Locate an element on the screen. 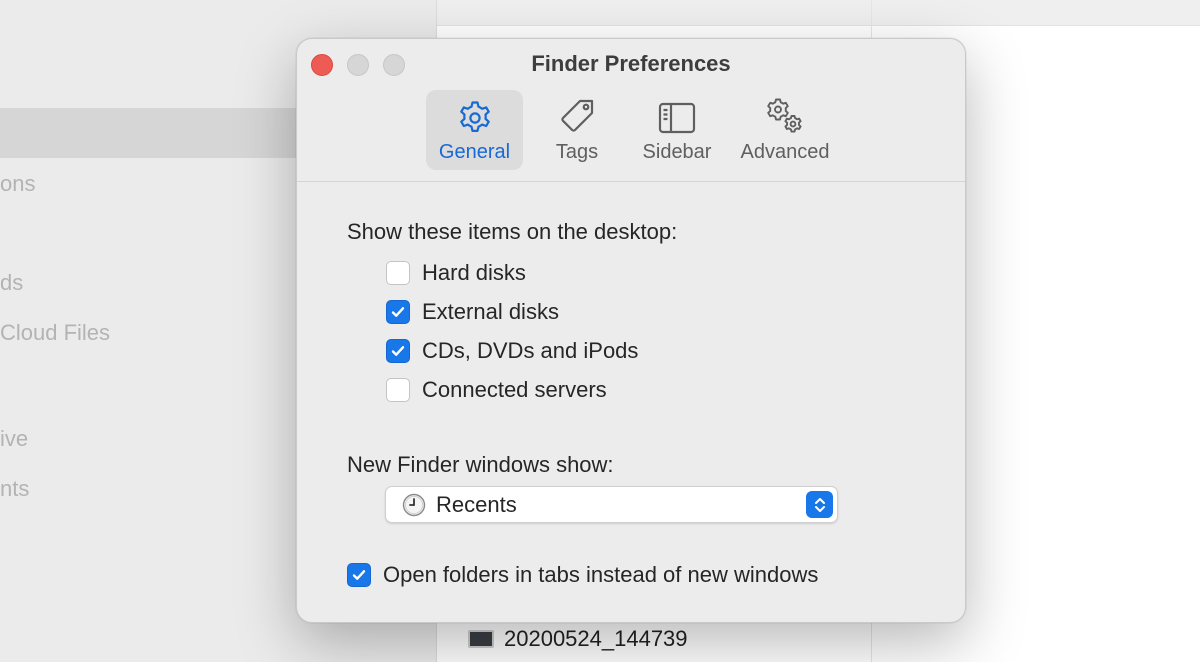 The height and width of the screenshot is (662, 1200). popup-selected-value: Recents is located at coordinates (476, 504).